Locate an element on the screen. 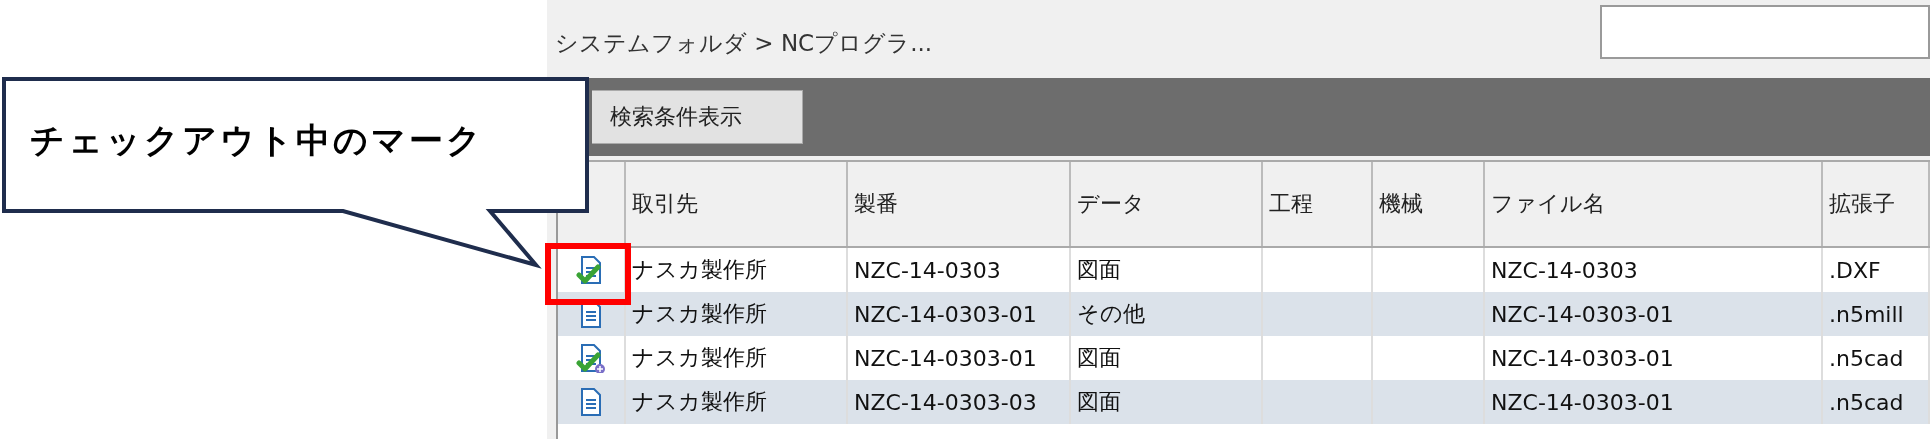 The height and width of the screenshot is (439, 1930). table-cell: .n5cad is located at coordinates (1876, 402).